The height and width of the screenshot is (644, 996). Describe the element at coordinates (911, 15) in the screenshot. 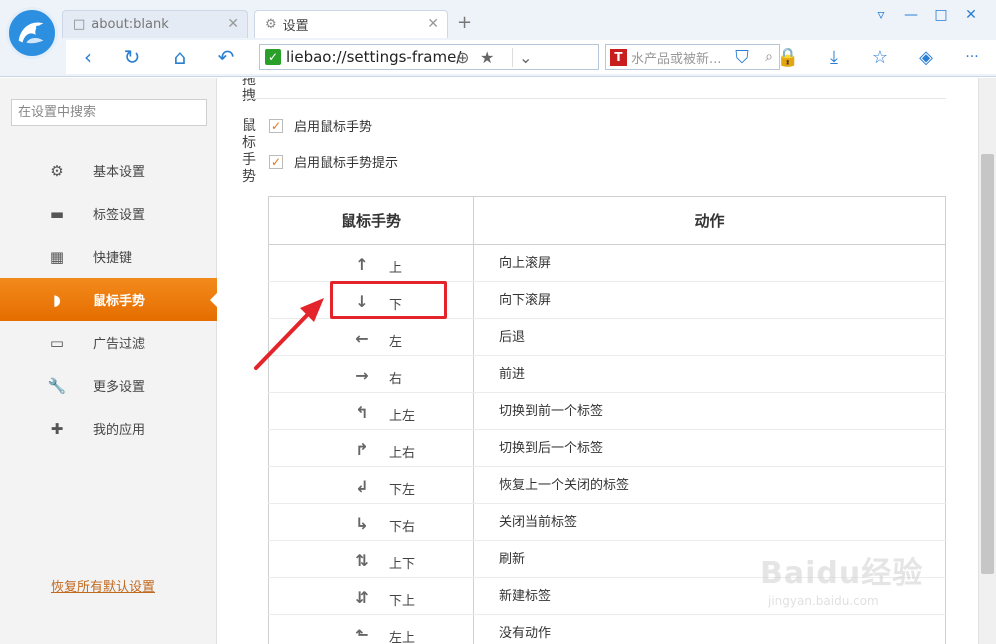

I see `minimize-icon: —` at that location.